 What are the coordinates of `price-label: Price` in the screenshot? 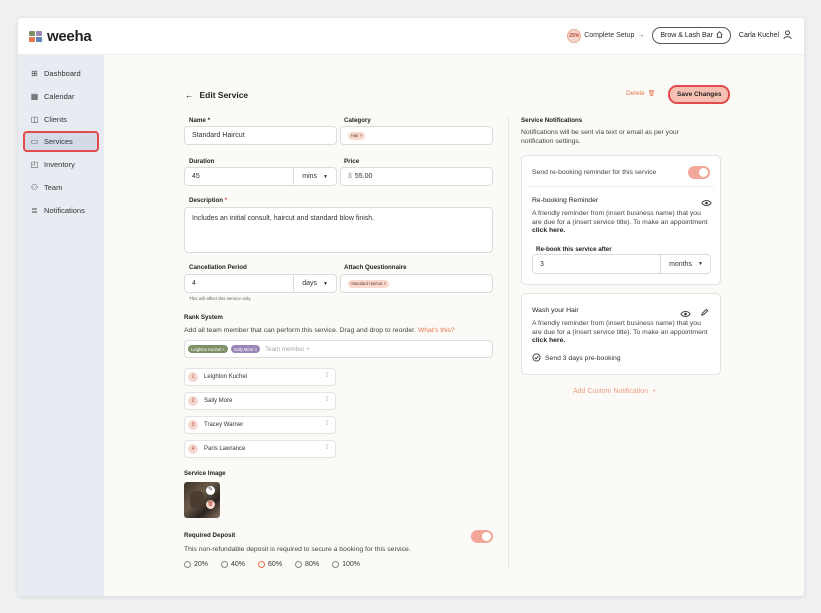 It's located at (352, 161).